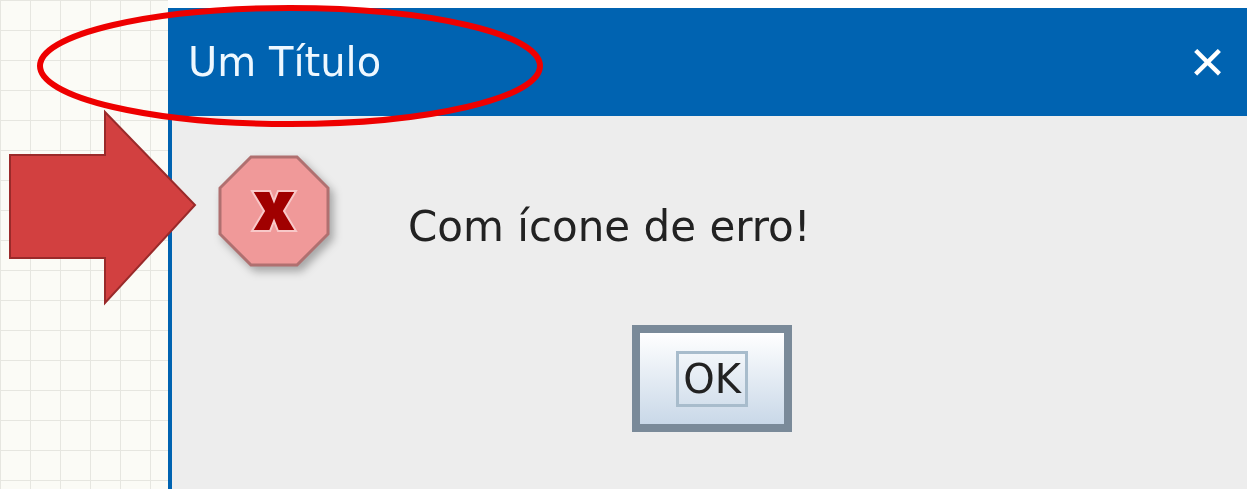 The width and height of the screenshot is (1247, 489). I want to click on ok-button: OK, so click(712, 378).